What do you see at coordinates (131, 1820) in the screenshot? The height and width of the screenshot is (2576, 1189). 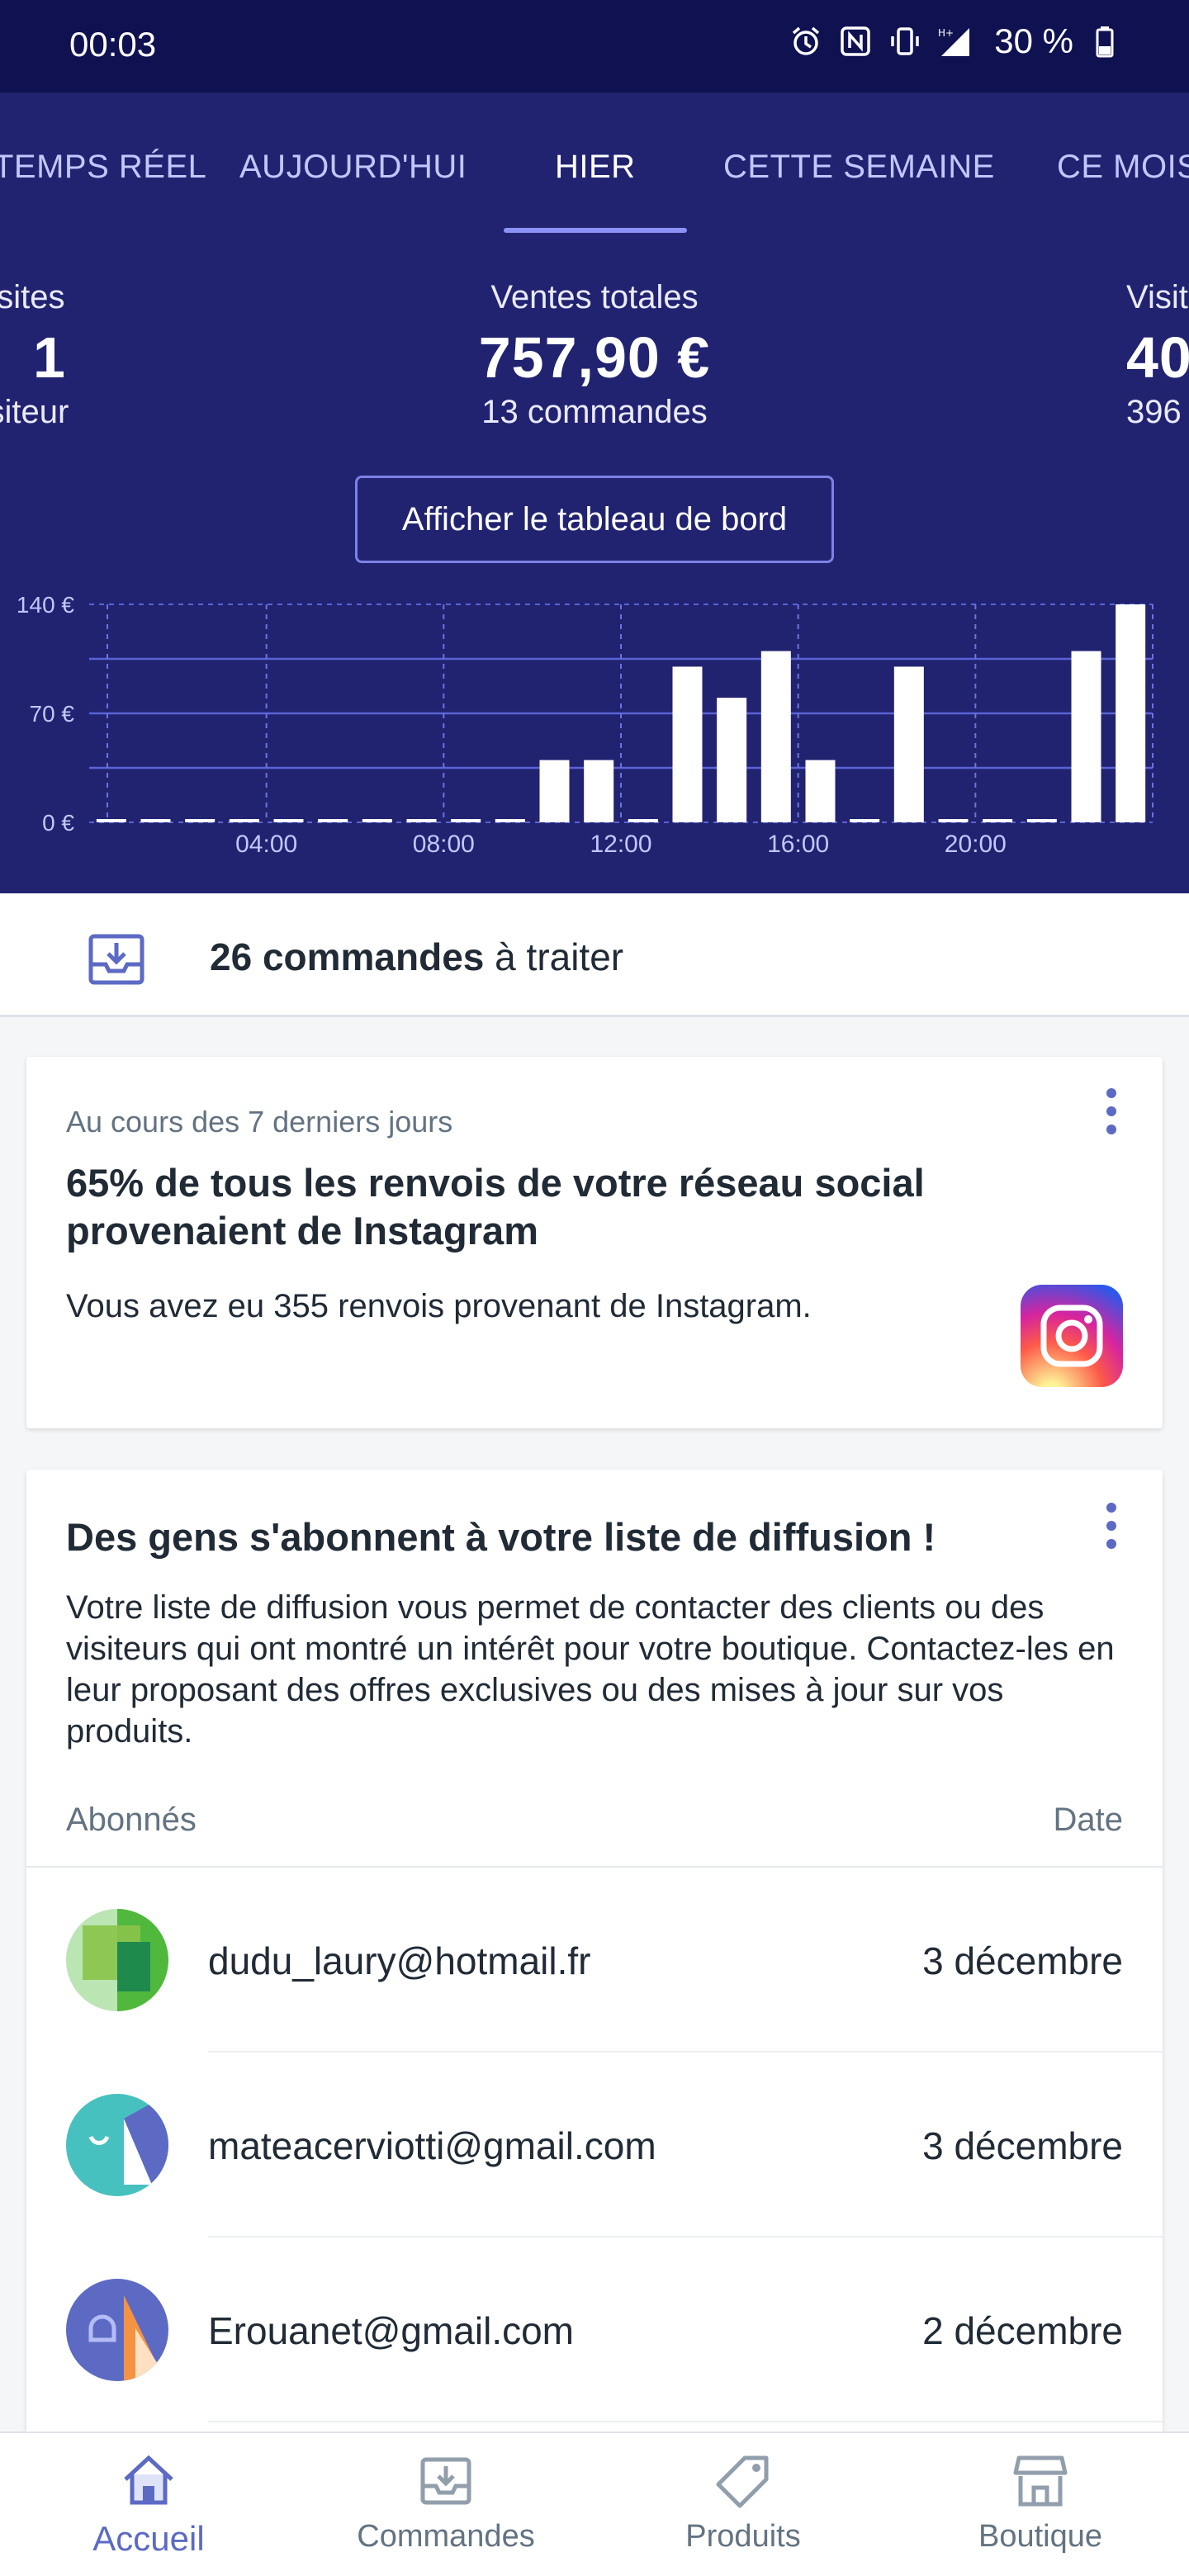 I see `column-header-subscribers: Abonnés` at bounding box center [131, 1820].